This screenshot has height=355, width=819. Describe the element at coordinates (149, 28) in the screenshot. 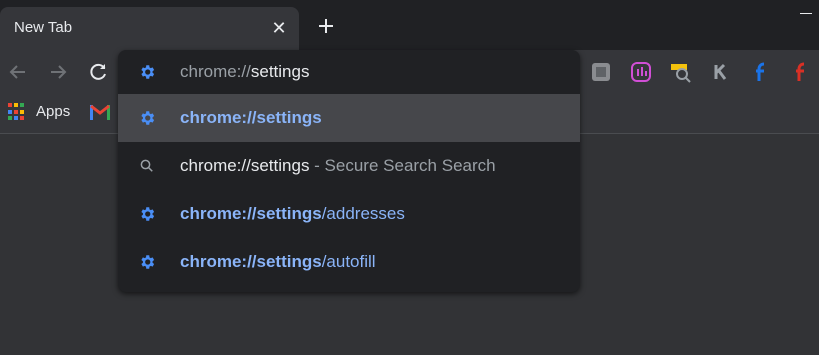

I see `tab-new-tab: New Tab ✕` at that location.